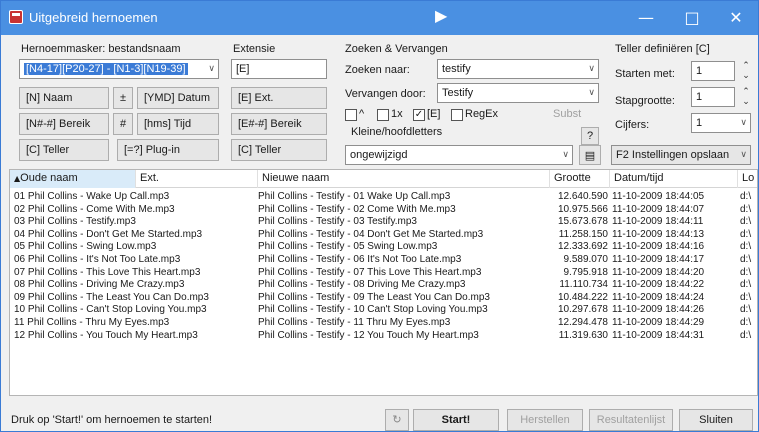  What do you see at coordinates (582, 247) in the screenshot?
I see `cell-size: 12.333.692` at bounding box center [582, 247].